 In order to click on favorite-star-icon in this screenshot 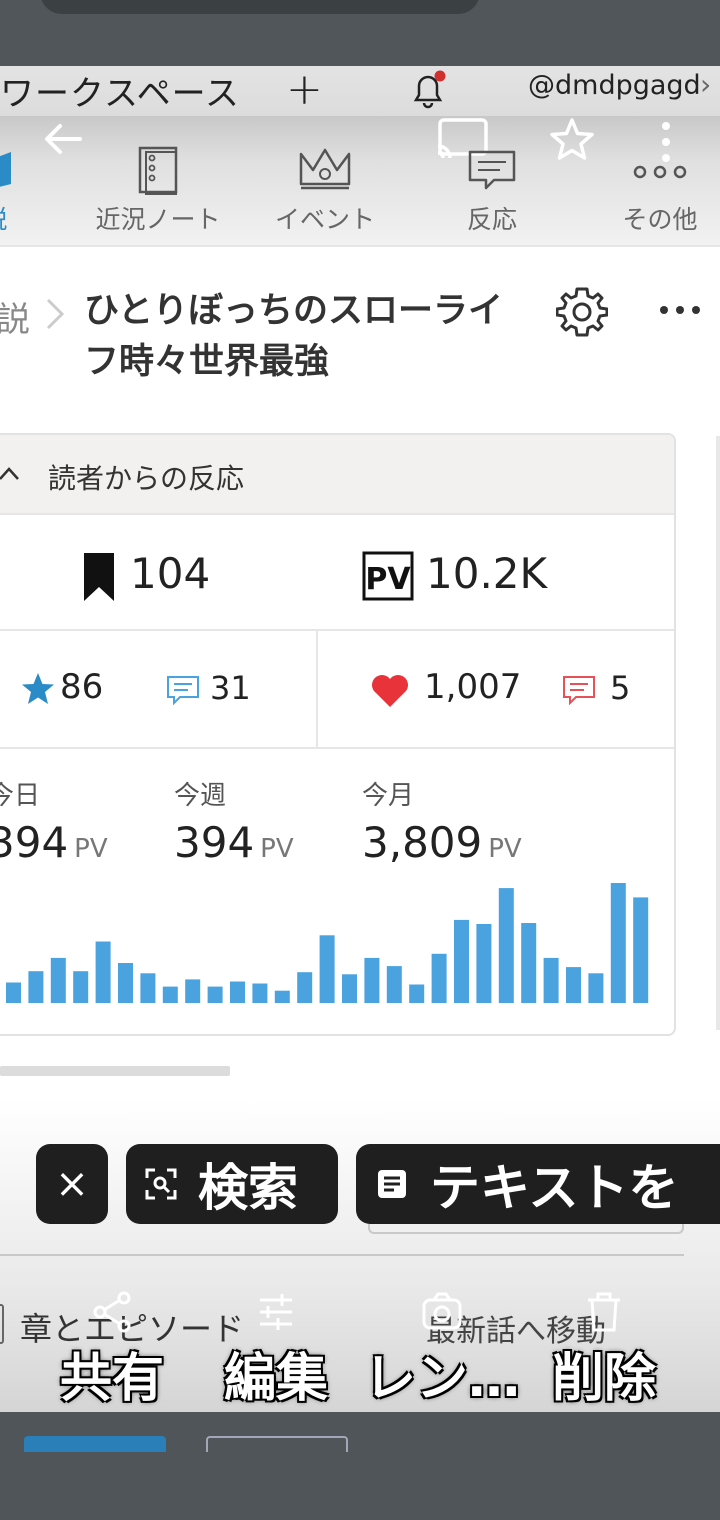, I will do `click(572, 140)`.